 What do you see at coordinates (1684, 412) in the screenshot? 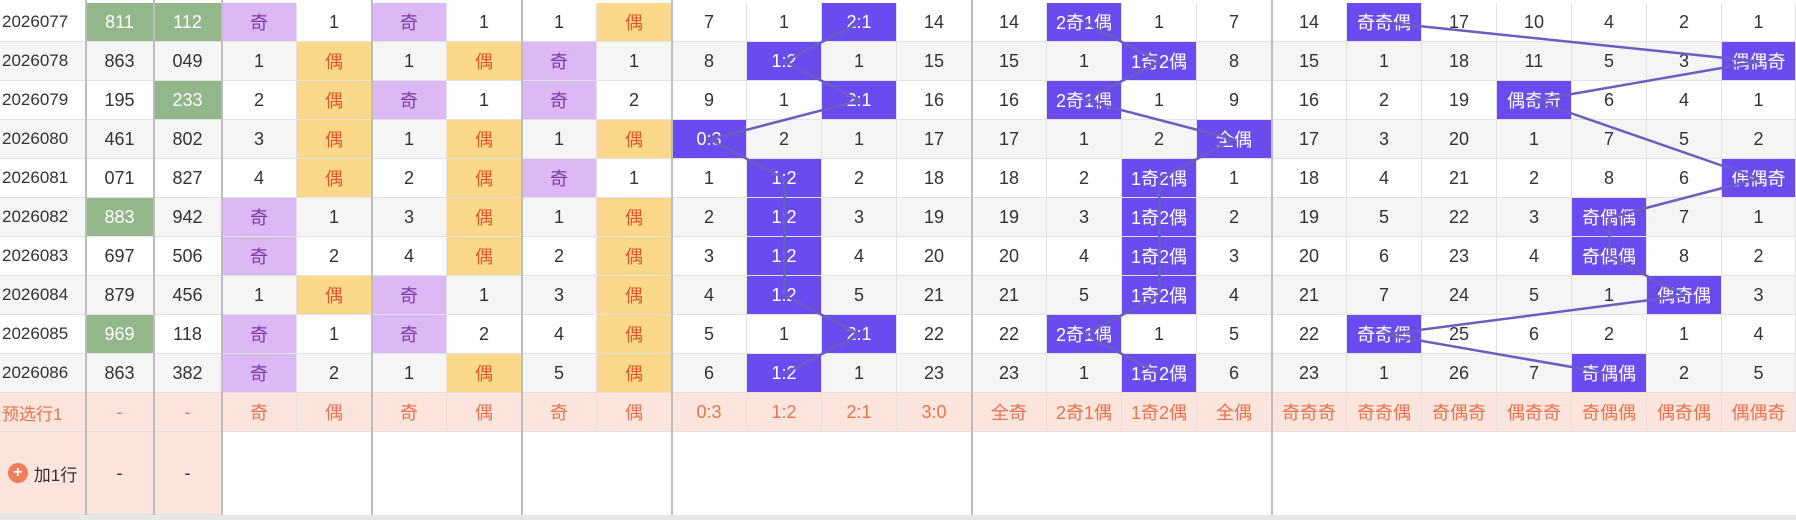
I see `preselect-option: 偶奇偶` at bounding box center [1684, 412].